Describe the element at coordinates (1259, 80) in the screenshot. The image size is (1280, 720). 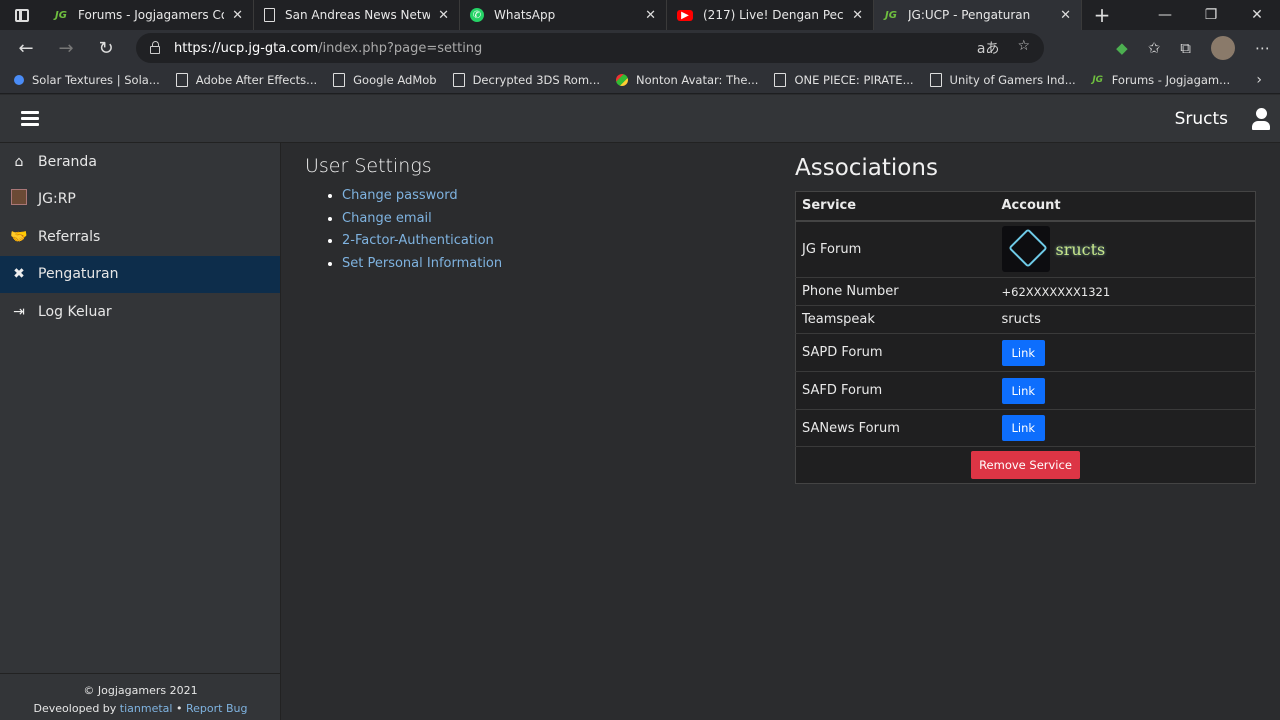
I see `chevron-right-icon: ›` at that location.